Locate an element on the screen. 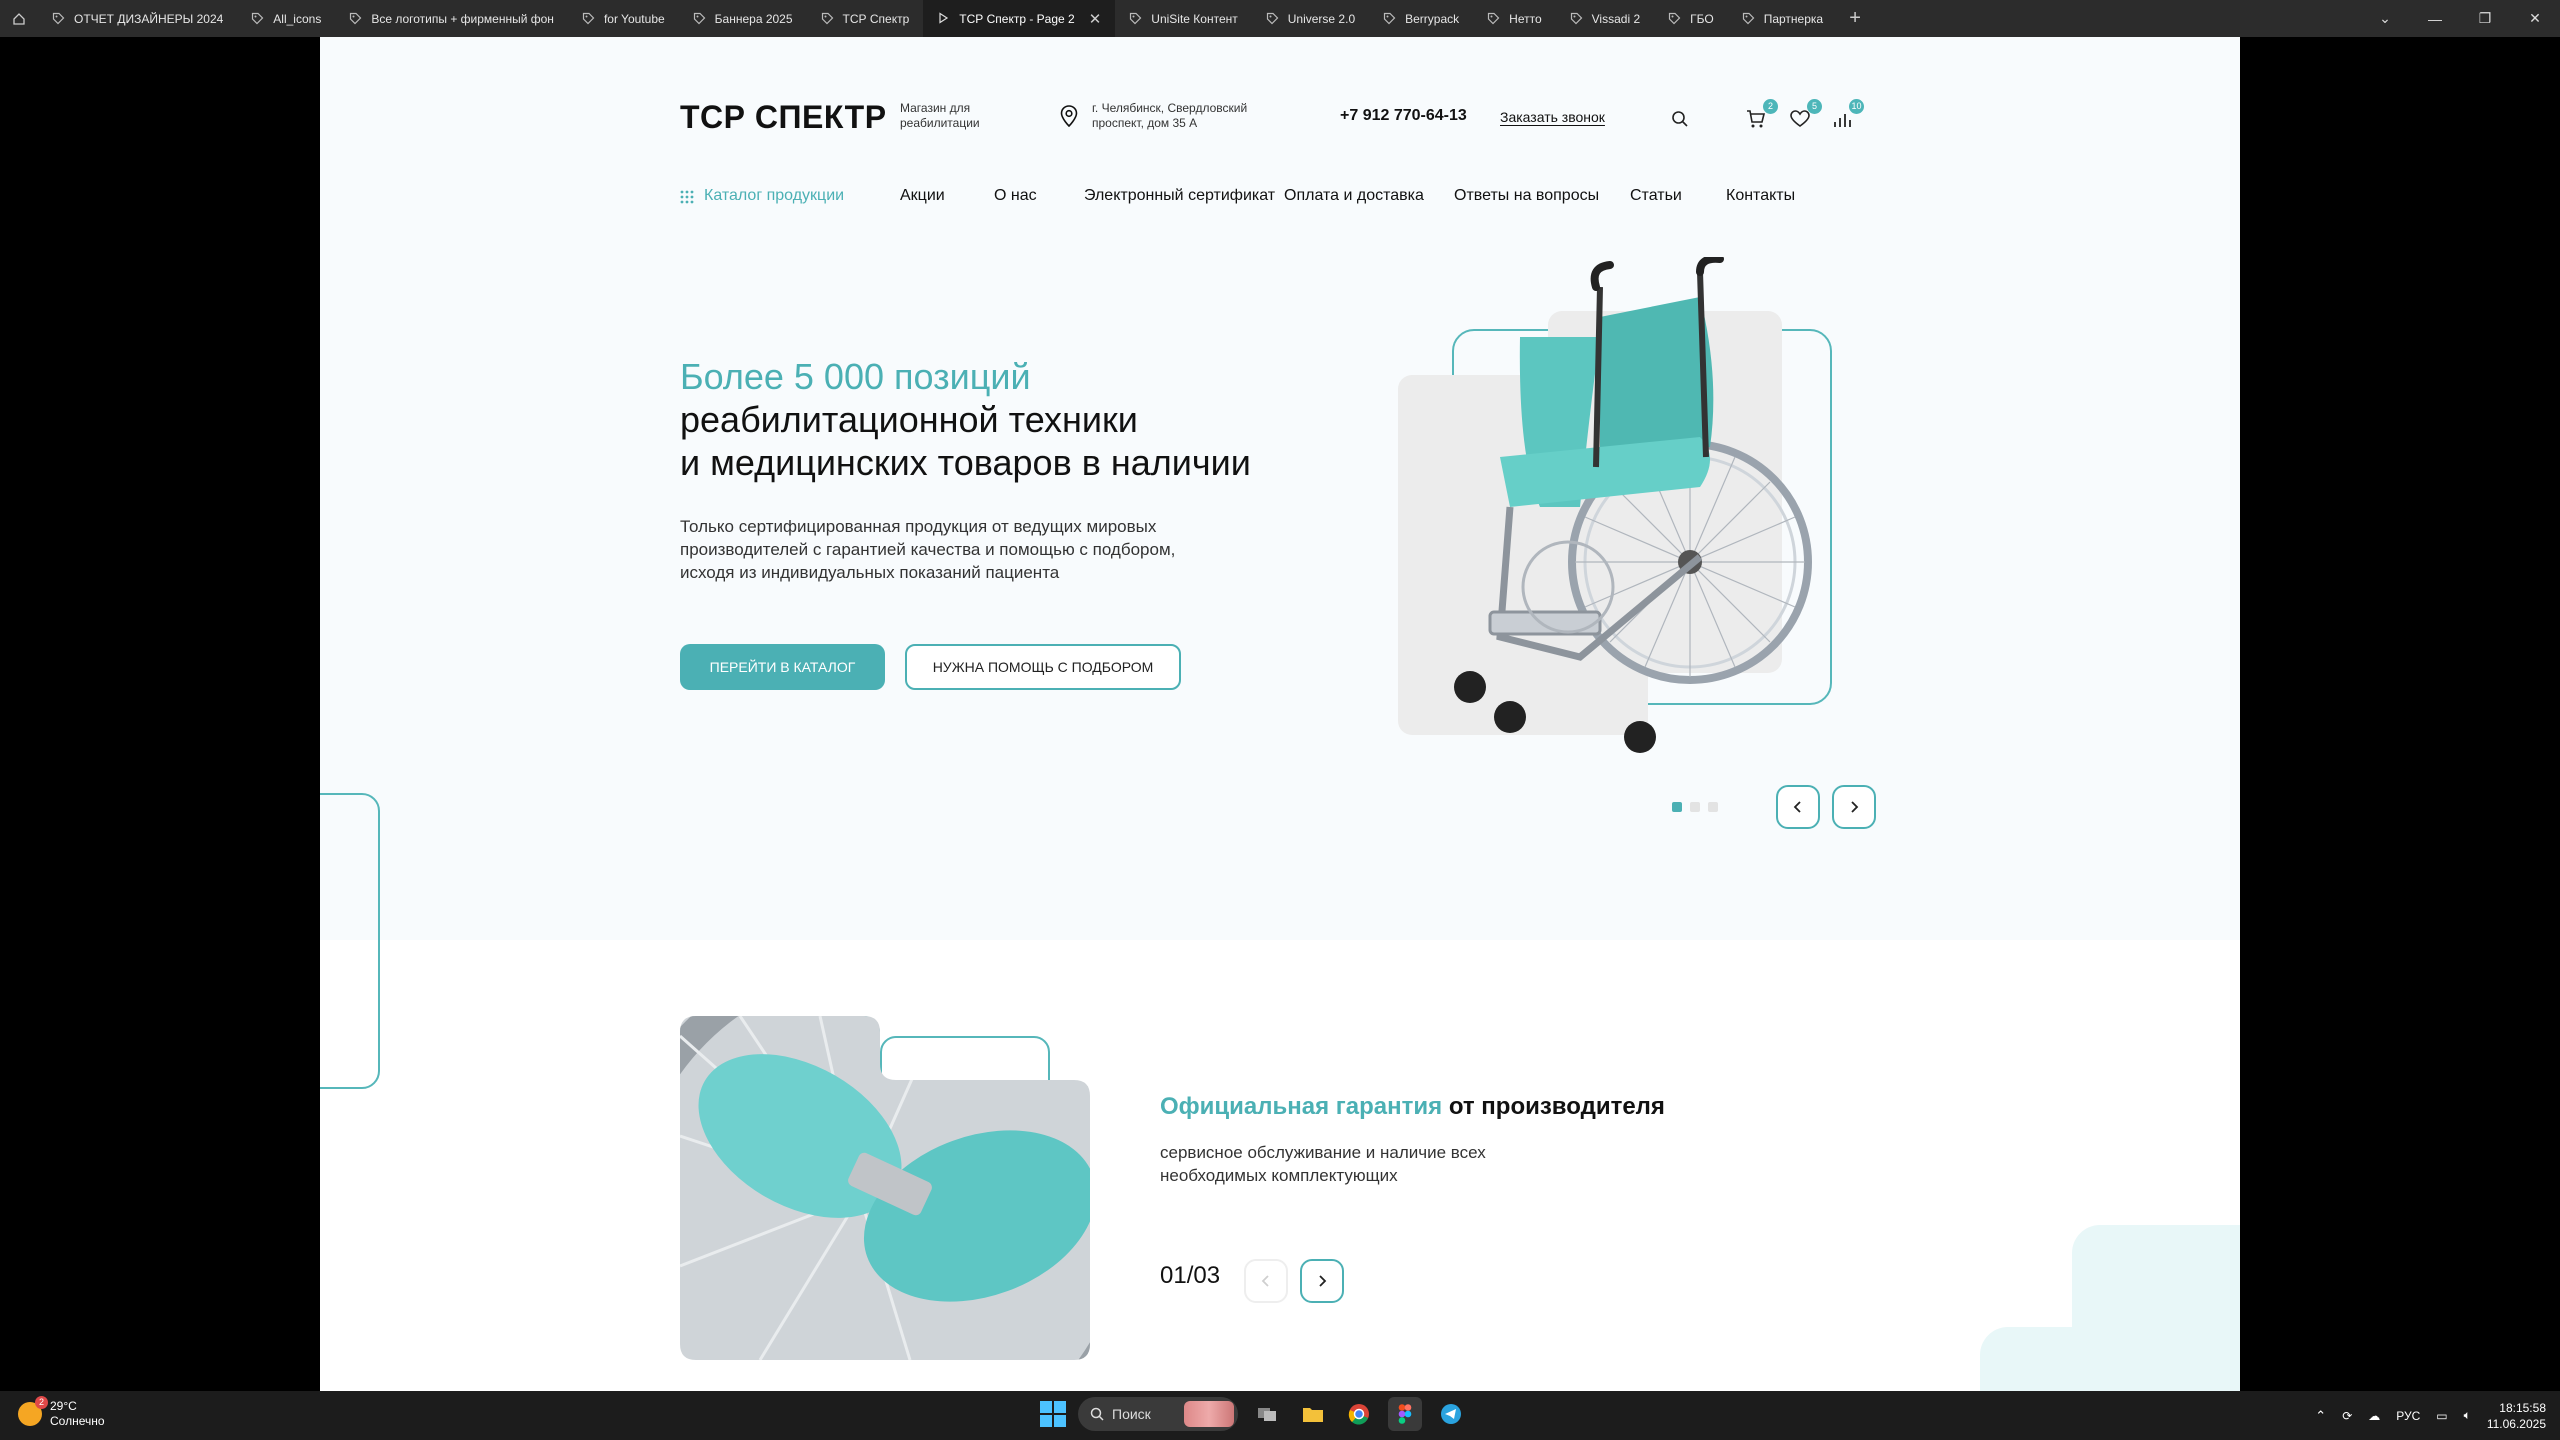 The height and width of the screenshot is (1440, 2560). weather-widget: 2 29°C Солнечно is located at coordinates (61, 1412).